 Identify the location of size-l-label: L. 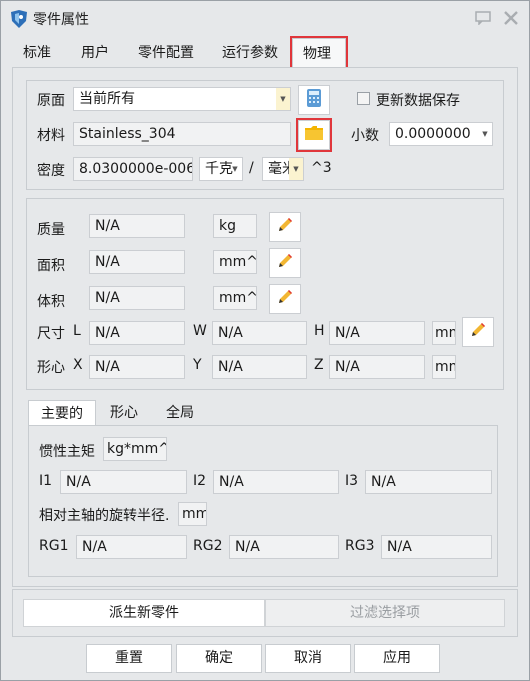
(77, 331).